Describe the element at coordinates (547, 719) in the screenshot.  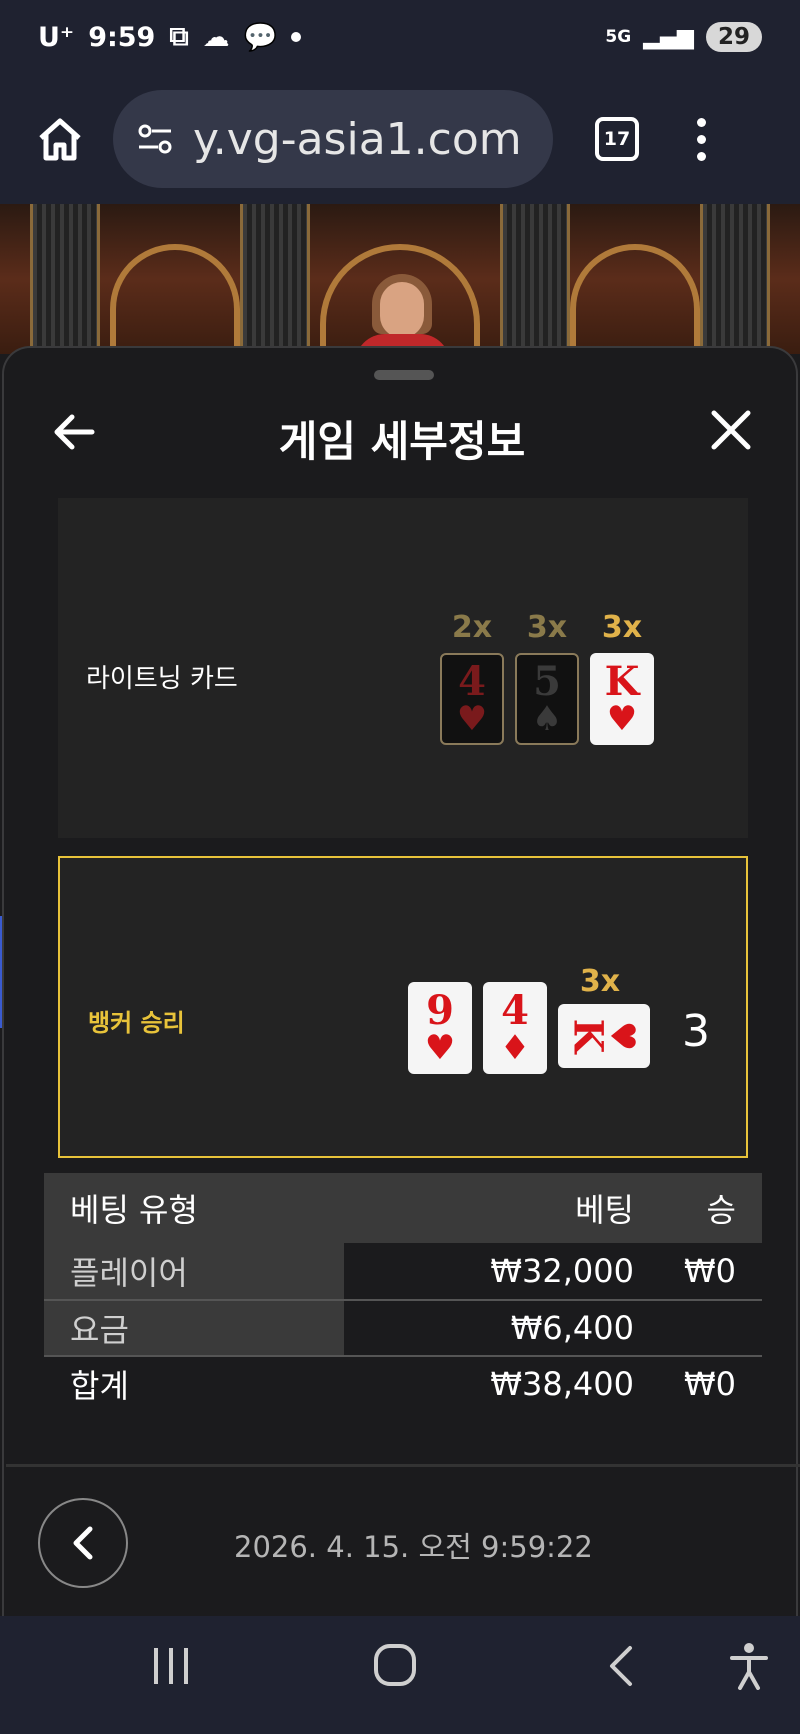
I see `card-suit: ♠` at that location.